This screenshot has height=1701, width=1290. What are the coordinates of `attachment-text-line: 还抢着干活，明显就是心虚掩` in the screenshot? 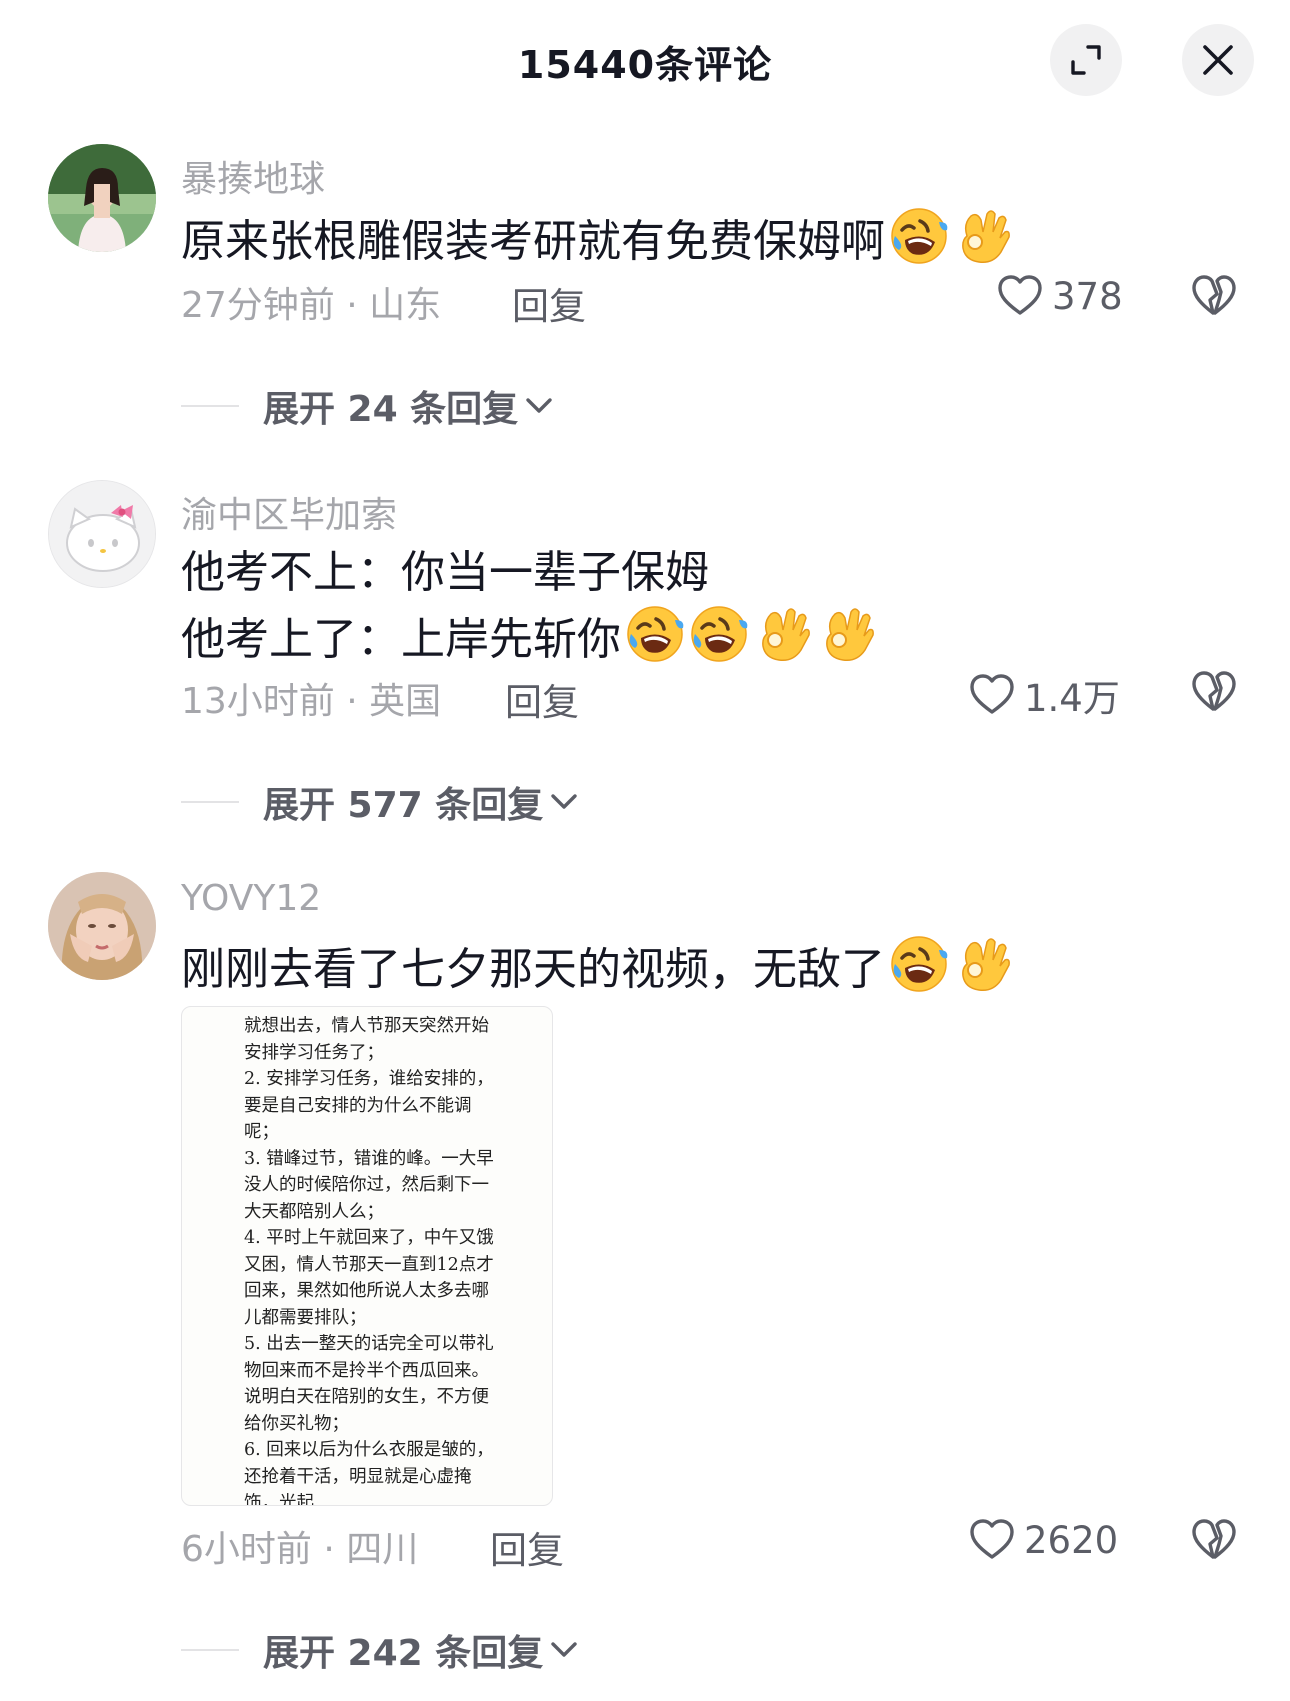 It's located at (358, 1476).